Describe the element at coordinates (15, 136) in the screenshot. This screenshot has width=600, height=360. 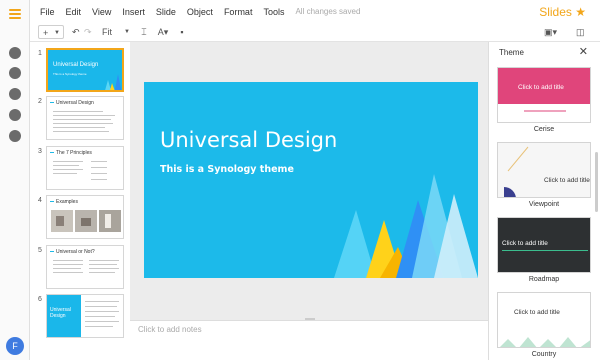
I see `info-icon` at that location.